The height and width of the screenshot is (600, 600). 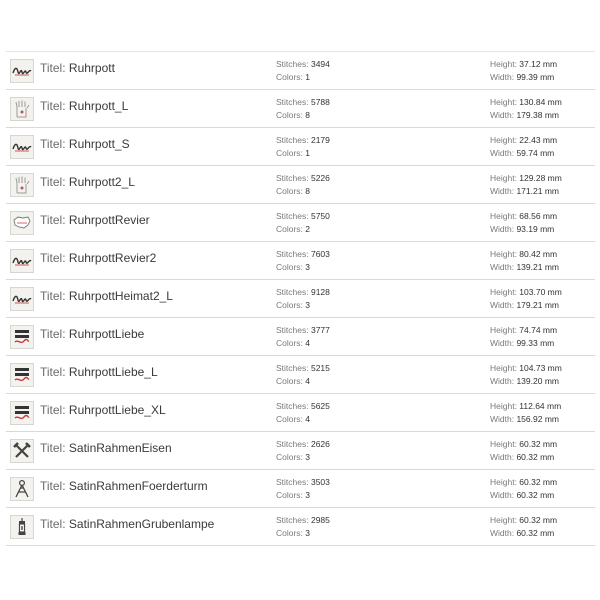 What do you see at coordinates (537, 115) in the screenshot?
I see `width-value: 179.38 mm` at bounding box center [537, 115].